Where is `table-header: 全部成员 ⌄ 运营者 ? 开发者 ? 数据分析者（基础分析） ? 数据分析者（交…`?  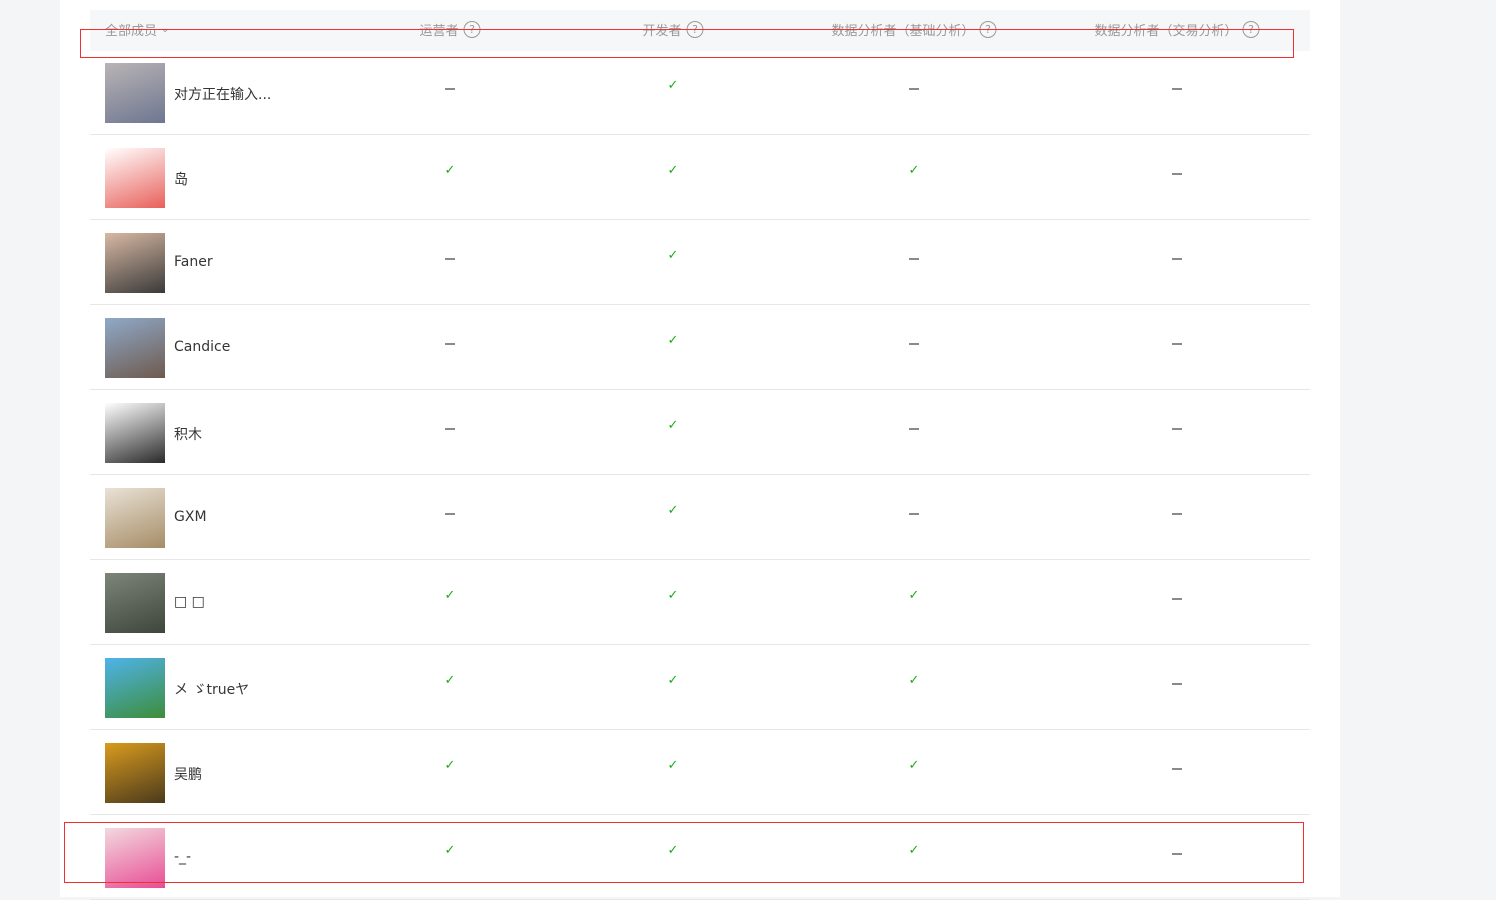 table-header: 全部成员 ⌄ 运营者 ? 开发者 ? 数据分析者（基础分析） ? 数据分析者（交… is located at coordinates (700, 30).